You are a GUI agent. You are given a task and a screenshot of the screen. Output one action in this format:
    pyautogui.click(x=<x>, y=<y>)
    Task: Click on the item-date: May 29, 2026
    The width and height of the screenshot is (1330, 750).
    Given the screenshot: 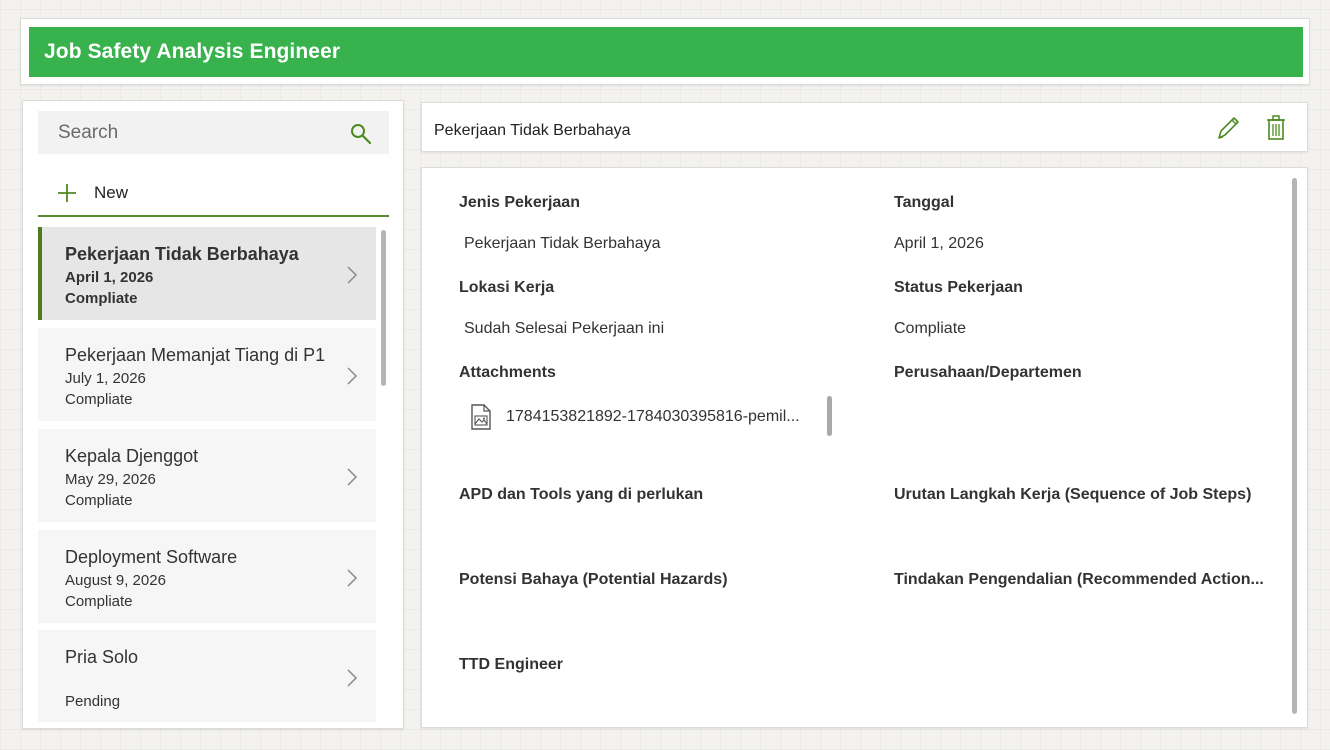 What is the action you would take?
    pyautogui.click(x=110, y=479)
    